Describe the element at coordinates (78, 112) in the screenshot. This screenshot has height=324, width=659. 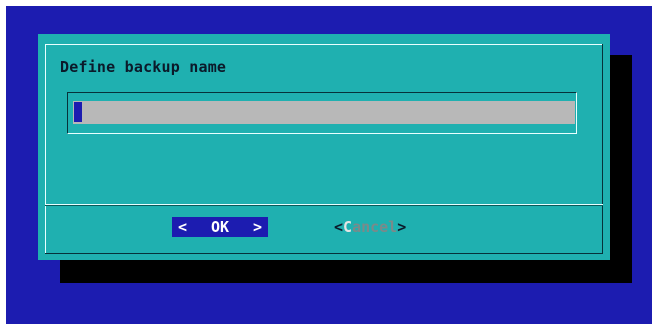
I see `text-cursor` at that location.